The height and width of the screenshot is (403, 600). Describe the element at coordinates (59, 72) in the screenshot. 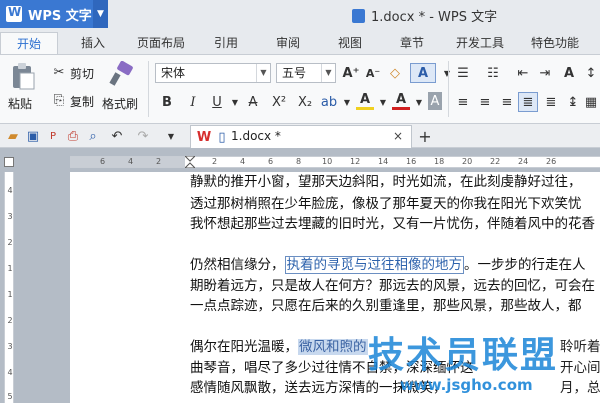

I see `cut-icon: ✂` at that location.